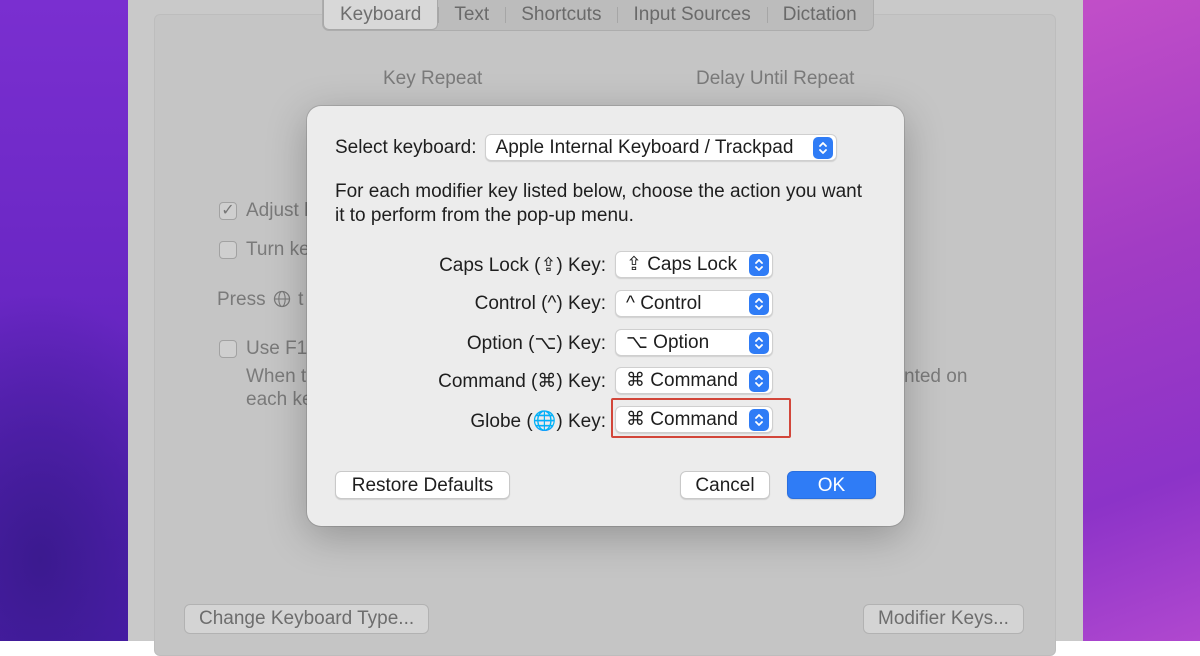  I want to click on when-text: When t, so click(276, 376).